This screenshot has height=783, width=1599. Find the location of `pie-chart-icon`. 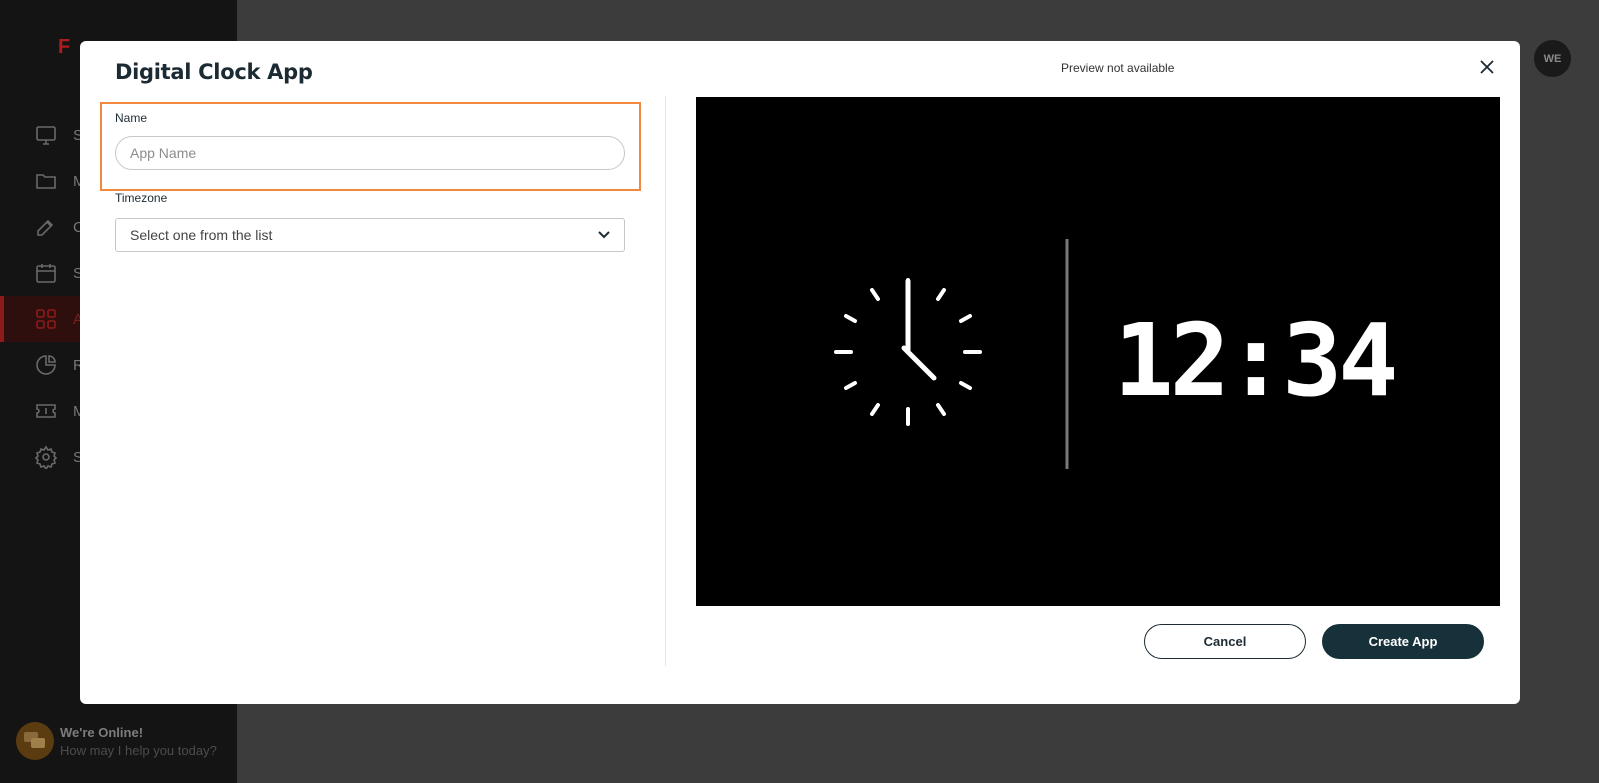

pie-chart-icon is located at coordinates (46, 365).